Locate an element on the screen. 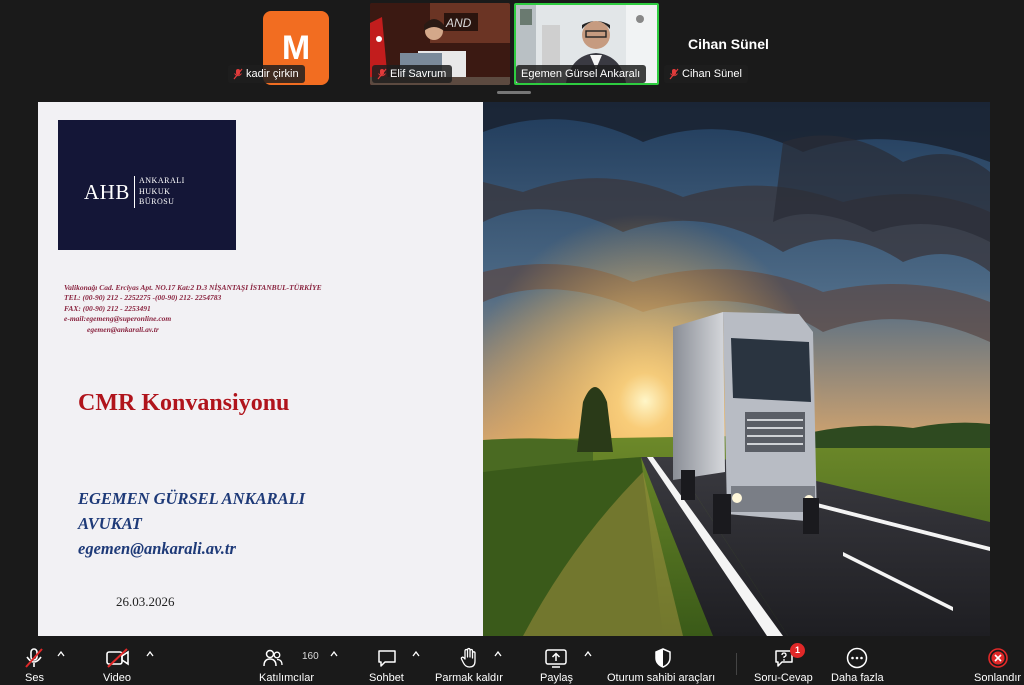 Image resolution: width=1024 pixels, height=685 pixels. logo-text: AHB is located at coordinates (107, 192).